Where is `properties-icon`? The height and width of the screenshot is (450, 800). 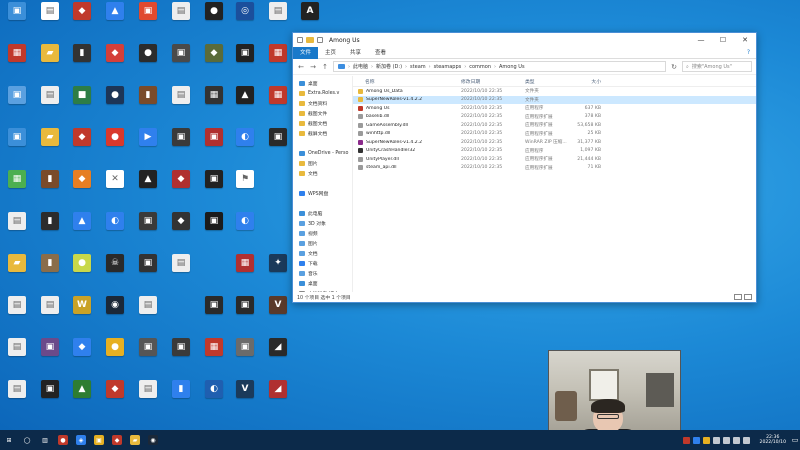 properties-icon is located at coordinates (300, 40).